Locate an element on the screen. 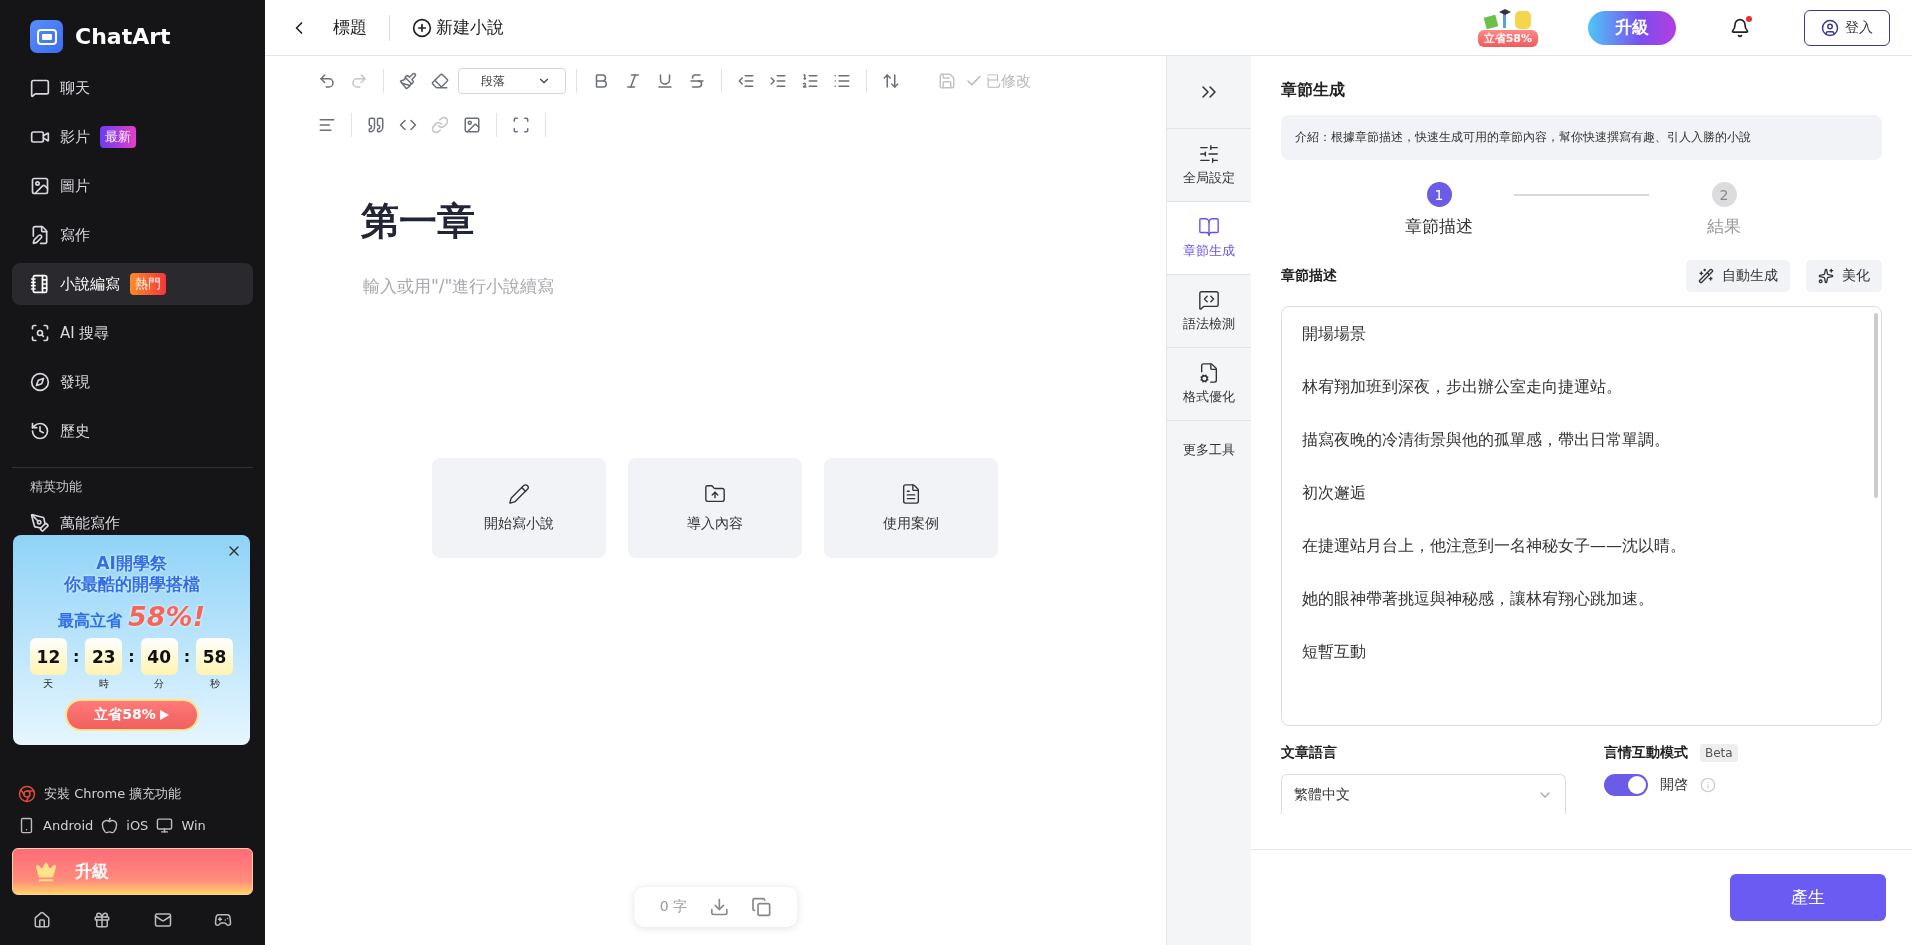 The height and width of the screenshot is (945, 1912). countdown-unit: 秒 is located at coordinates (214, 684).